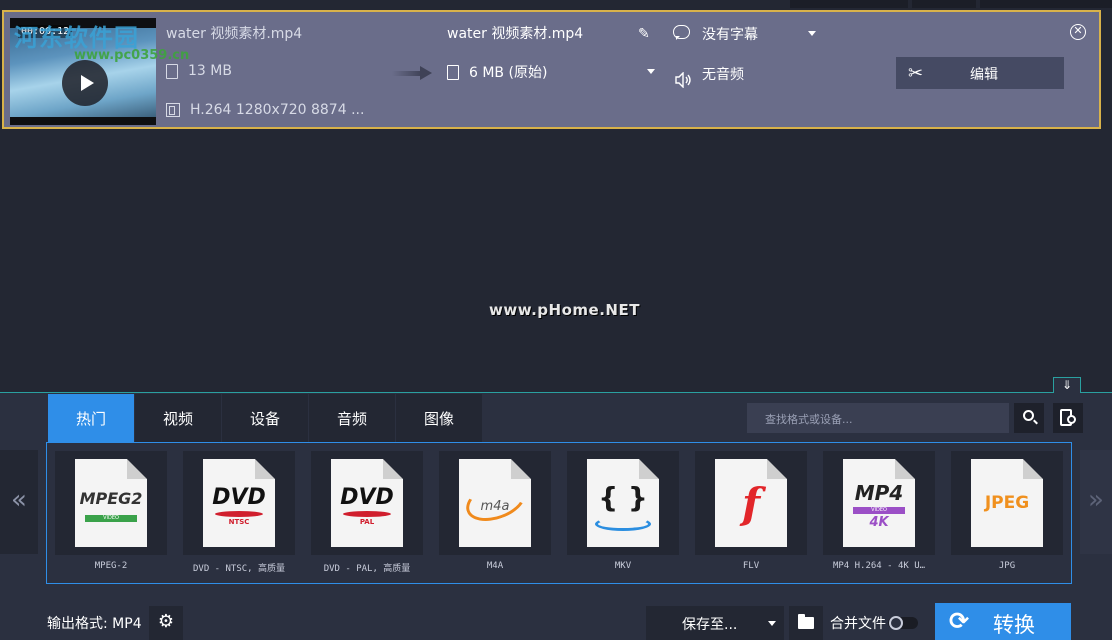 This screenshot has width=1112, height=640. Describe the element at coordinates (412, 73) in the screenshot. I see `arrow-right-icon` at that location.